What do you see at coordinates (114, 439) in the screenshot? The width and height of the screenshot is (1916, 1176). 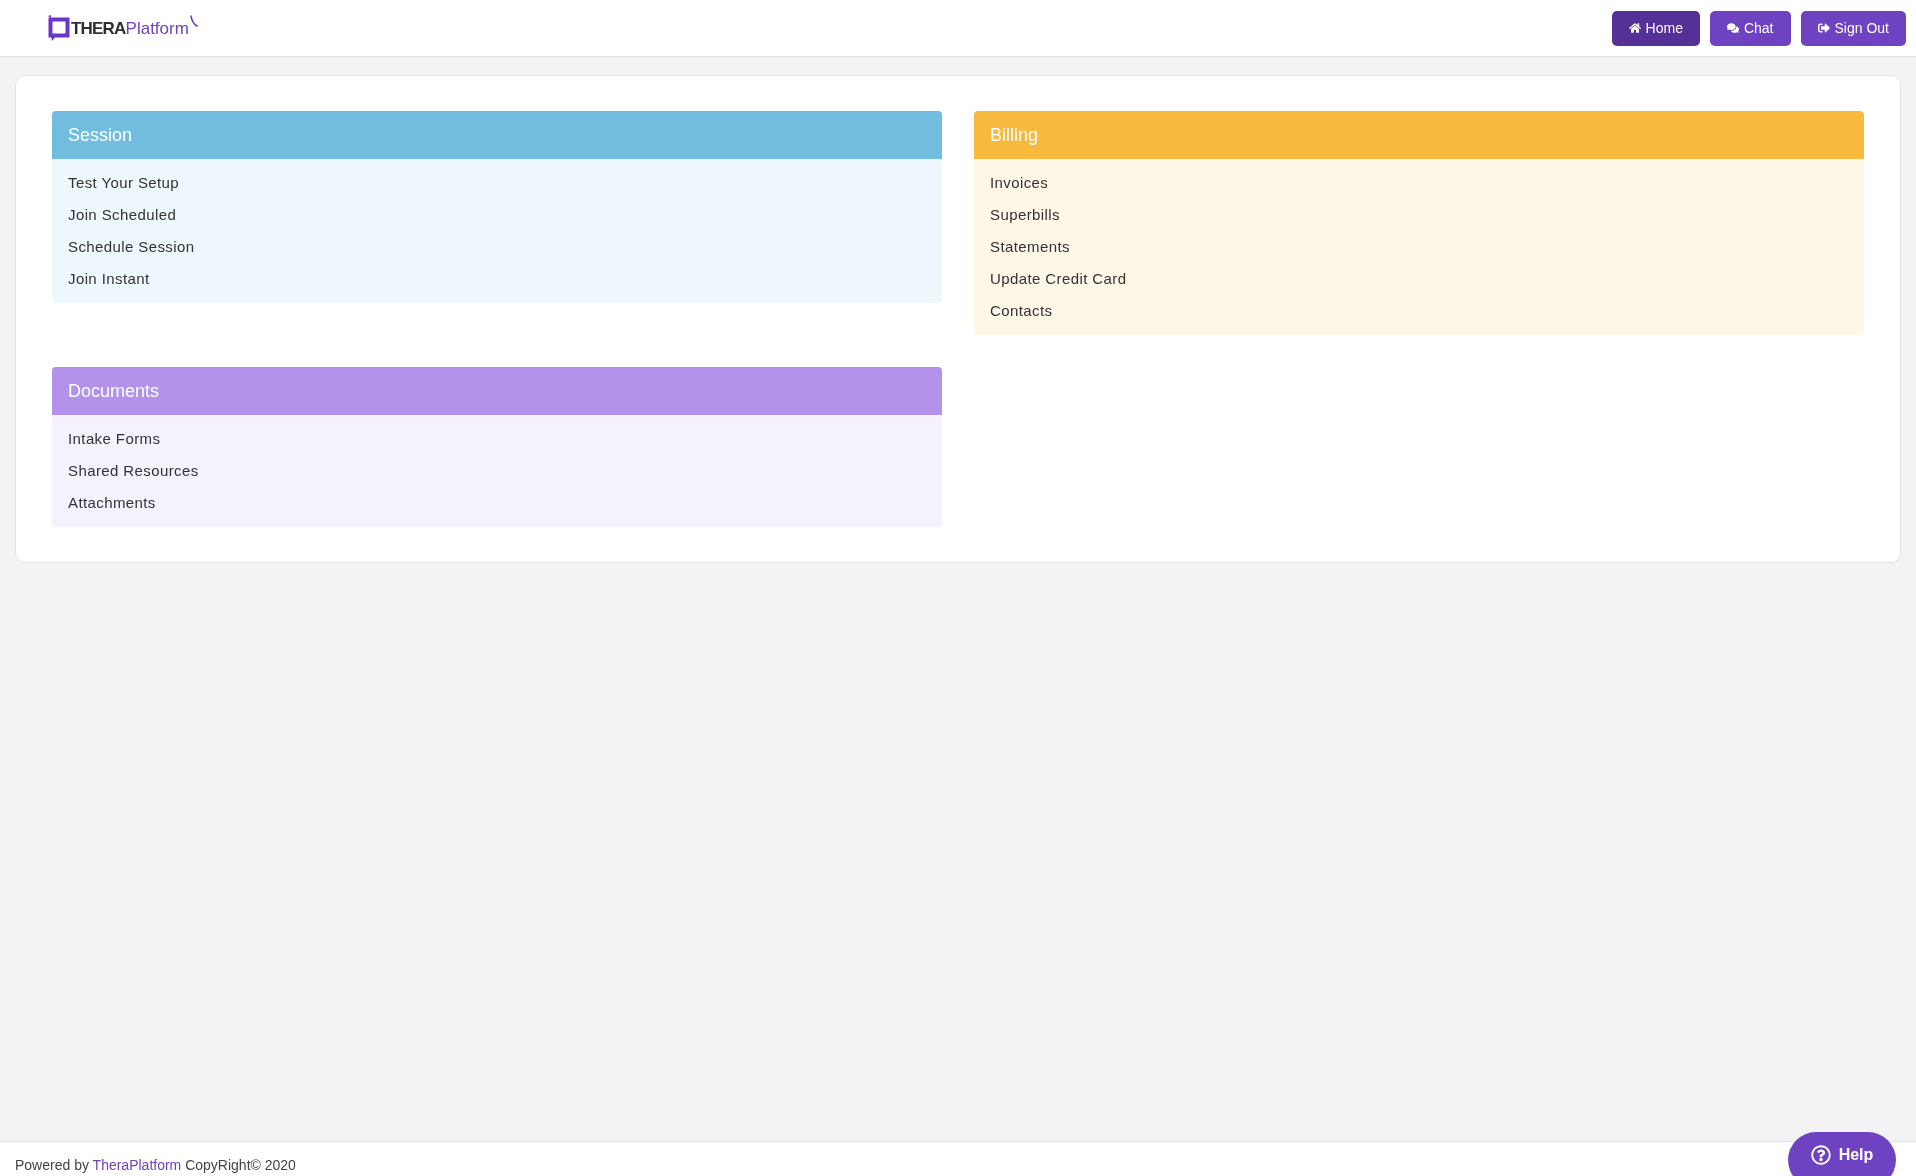 I see `panel-link: Intake Forms` at bounding box center [114, 439].